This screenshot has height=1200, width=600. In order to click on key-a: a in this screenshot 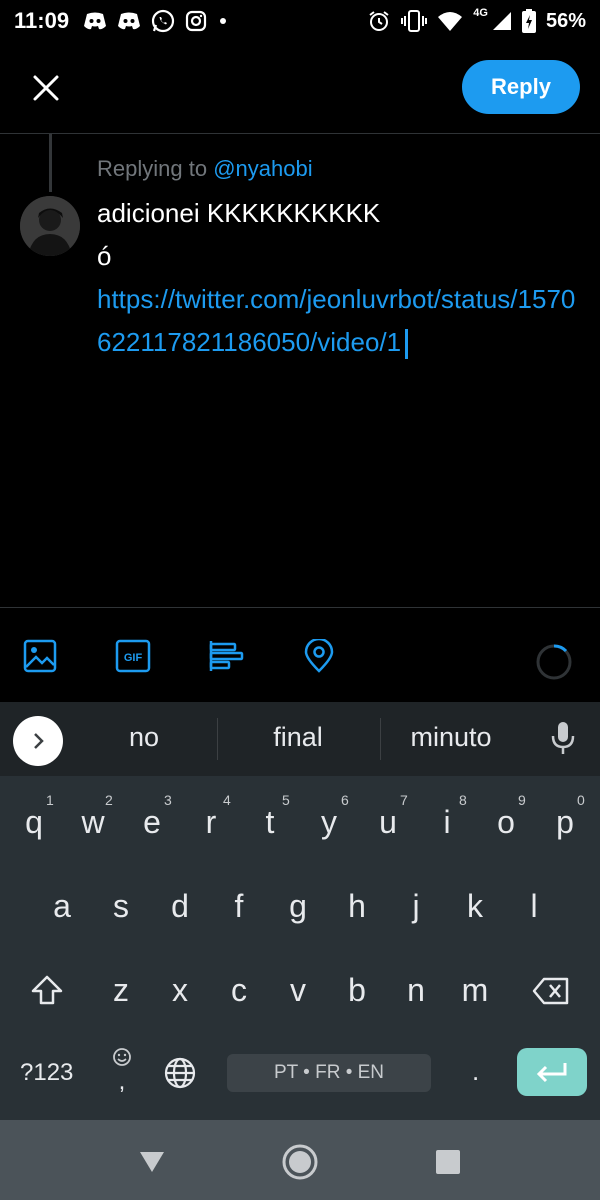, I will do `click(62, 906)`.